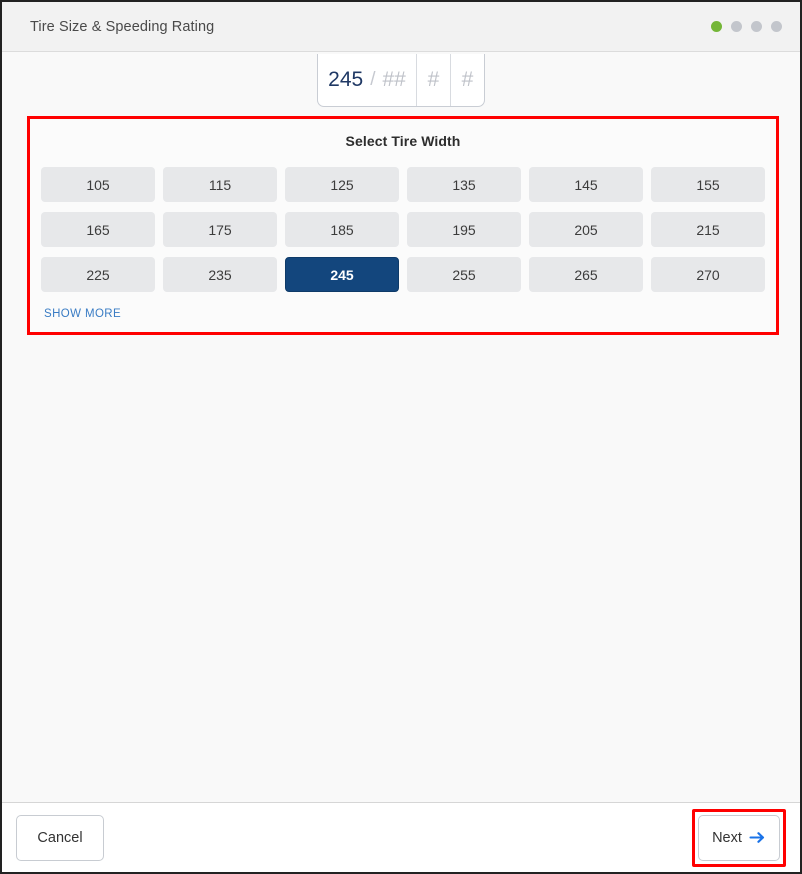  I want to click on tire-width-option: 235, so click(220, 274).